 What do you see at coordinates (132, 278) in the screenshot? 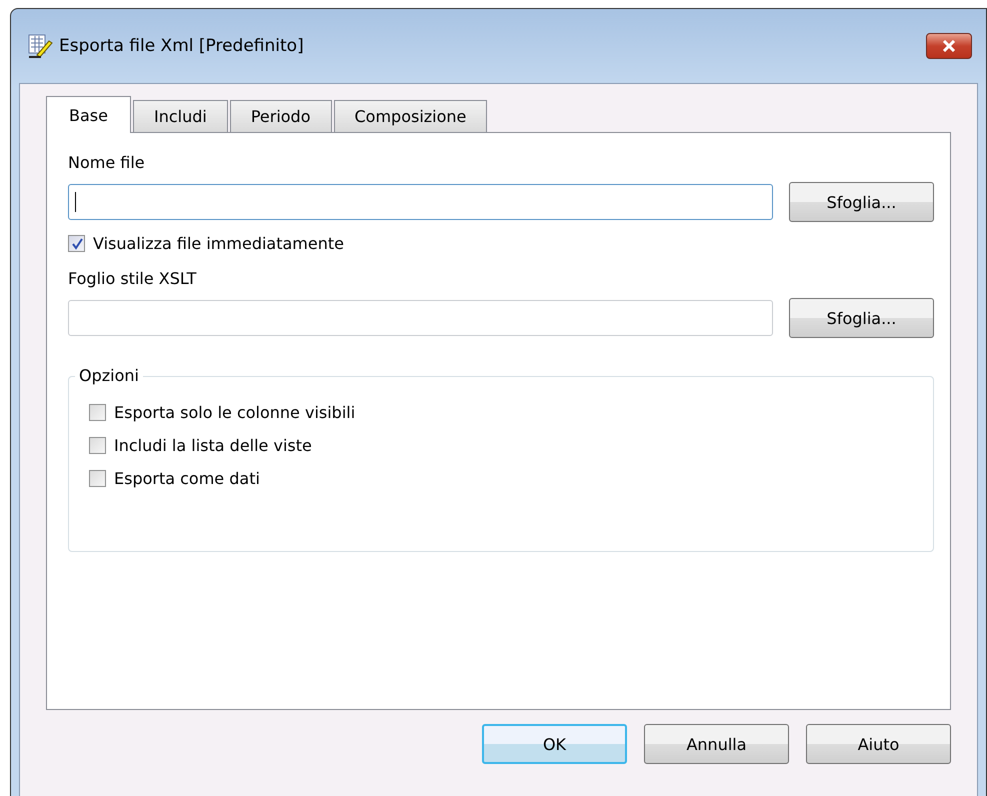
I see `field-label: Foglio stile XSLT` at bounding box center [132, 278].